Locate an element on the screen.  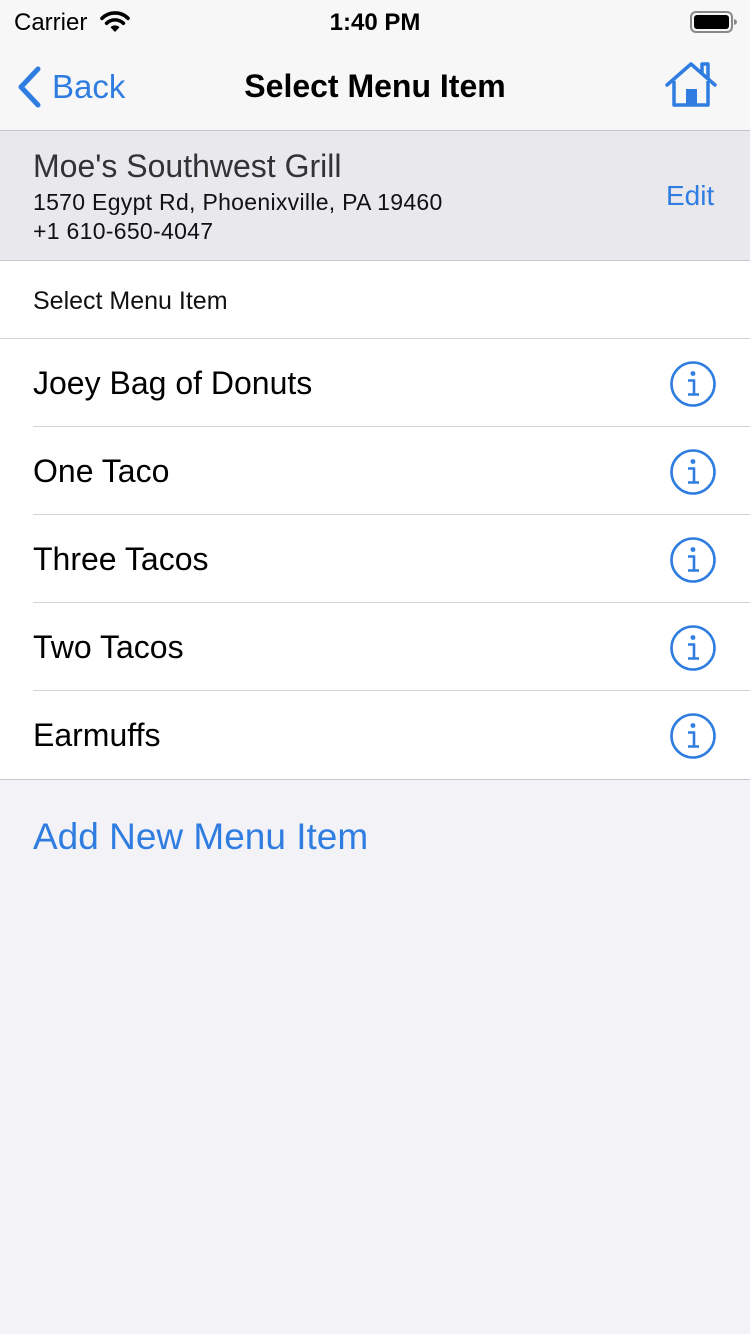
restaurant-name: Moe's Southwest Grill is located at coordinates (187, 166).